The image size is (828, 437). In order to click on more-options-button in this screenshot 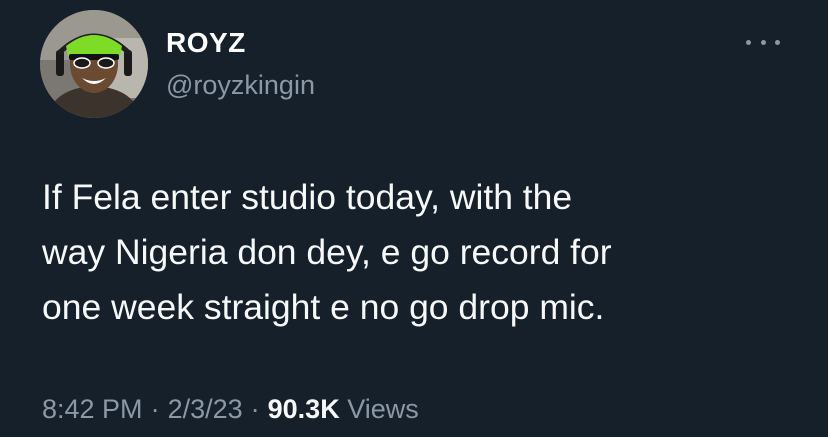, I will do `click(763, 42)`.